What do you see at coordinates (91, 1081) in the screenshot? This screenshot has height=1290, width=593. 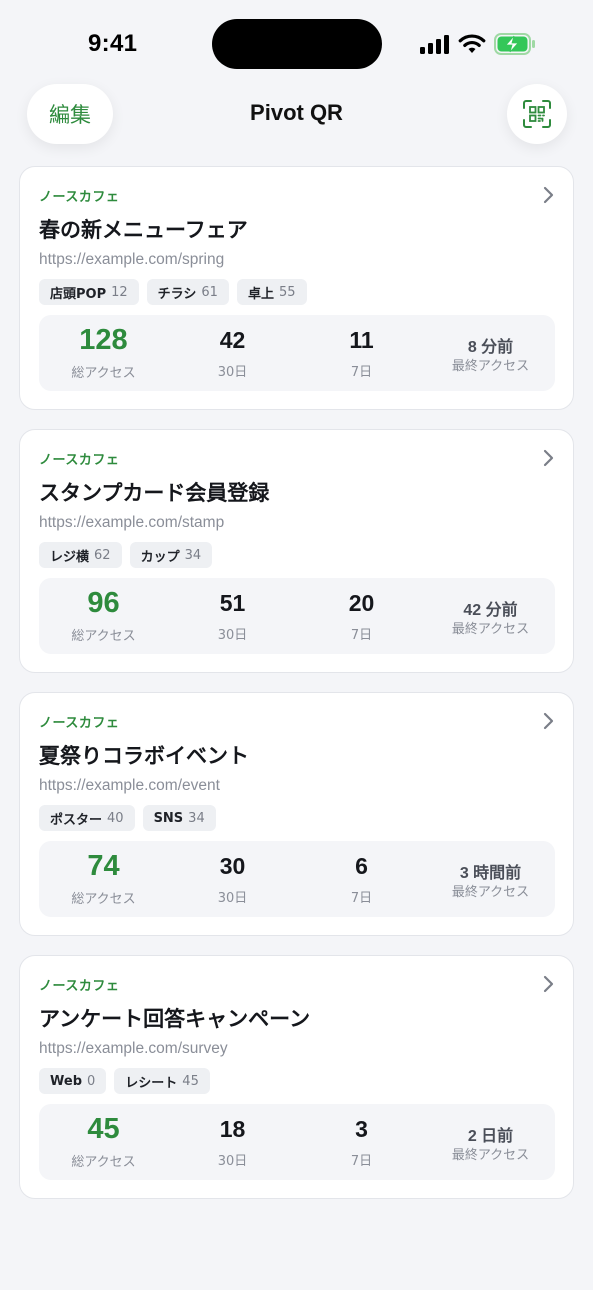 I see `tag-count: 0` at bounding box center [91, 1081].